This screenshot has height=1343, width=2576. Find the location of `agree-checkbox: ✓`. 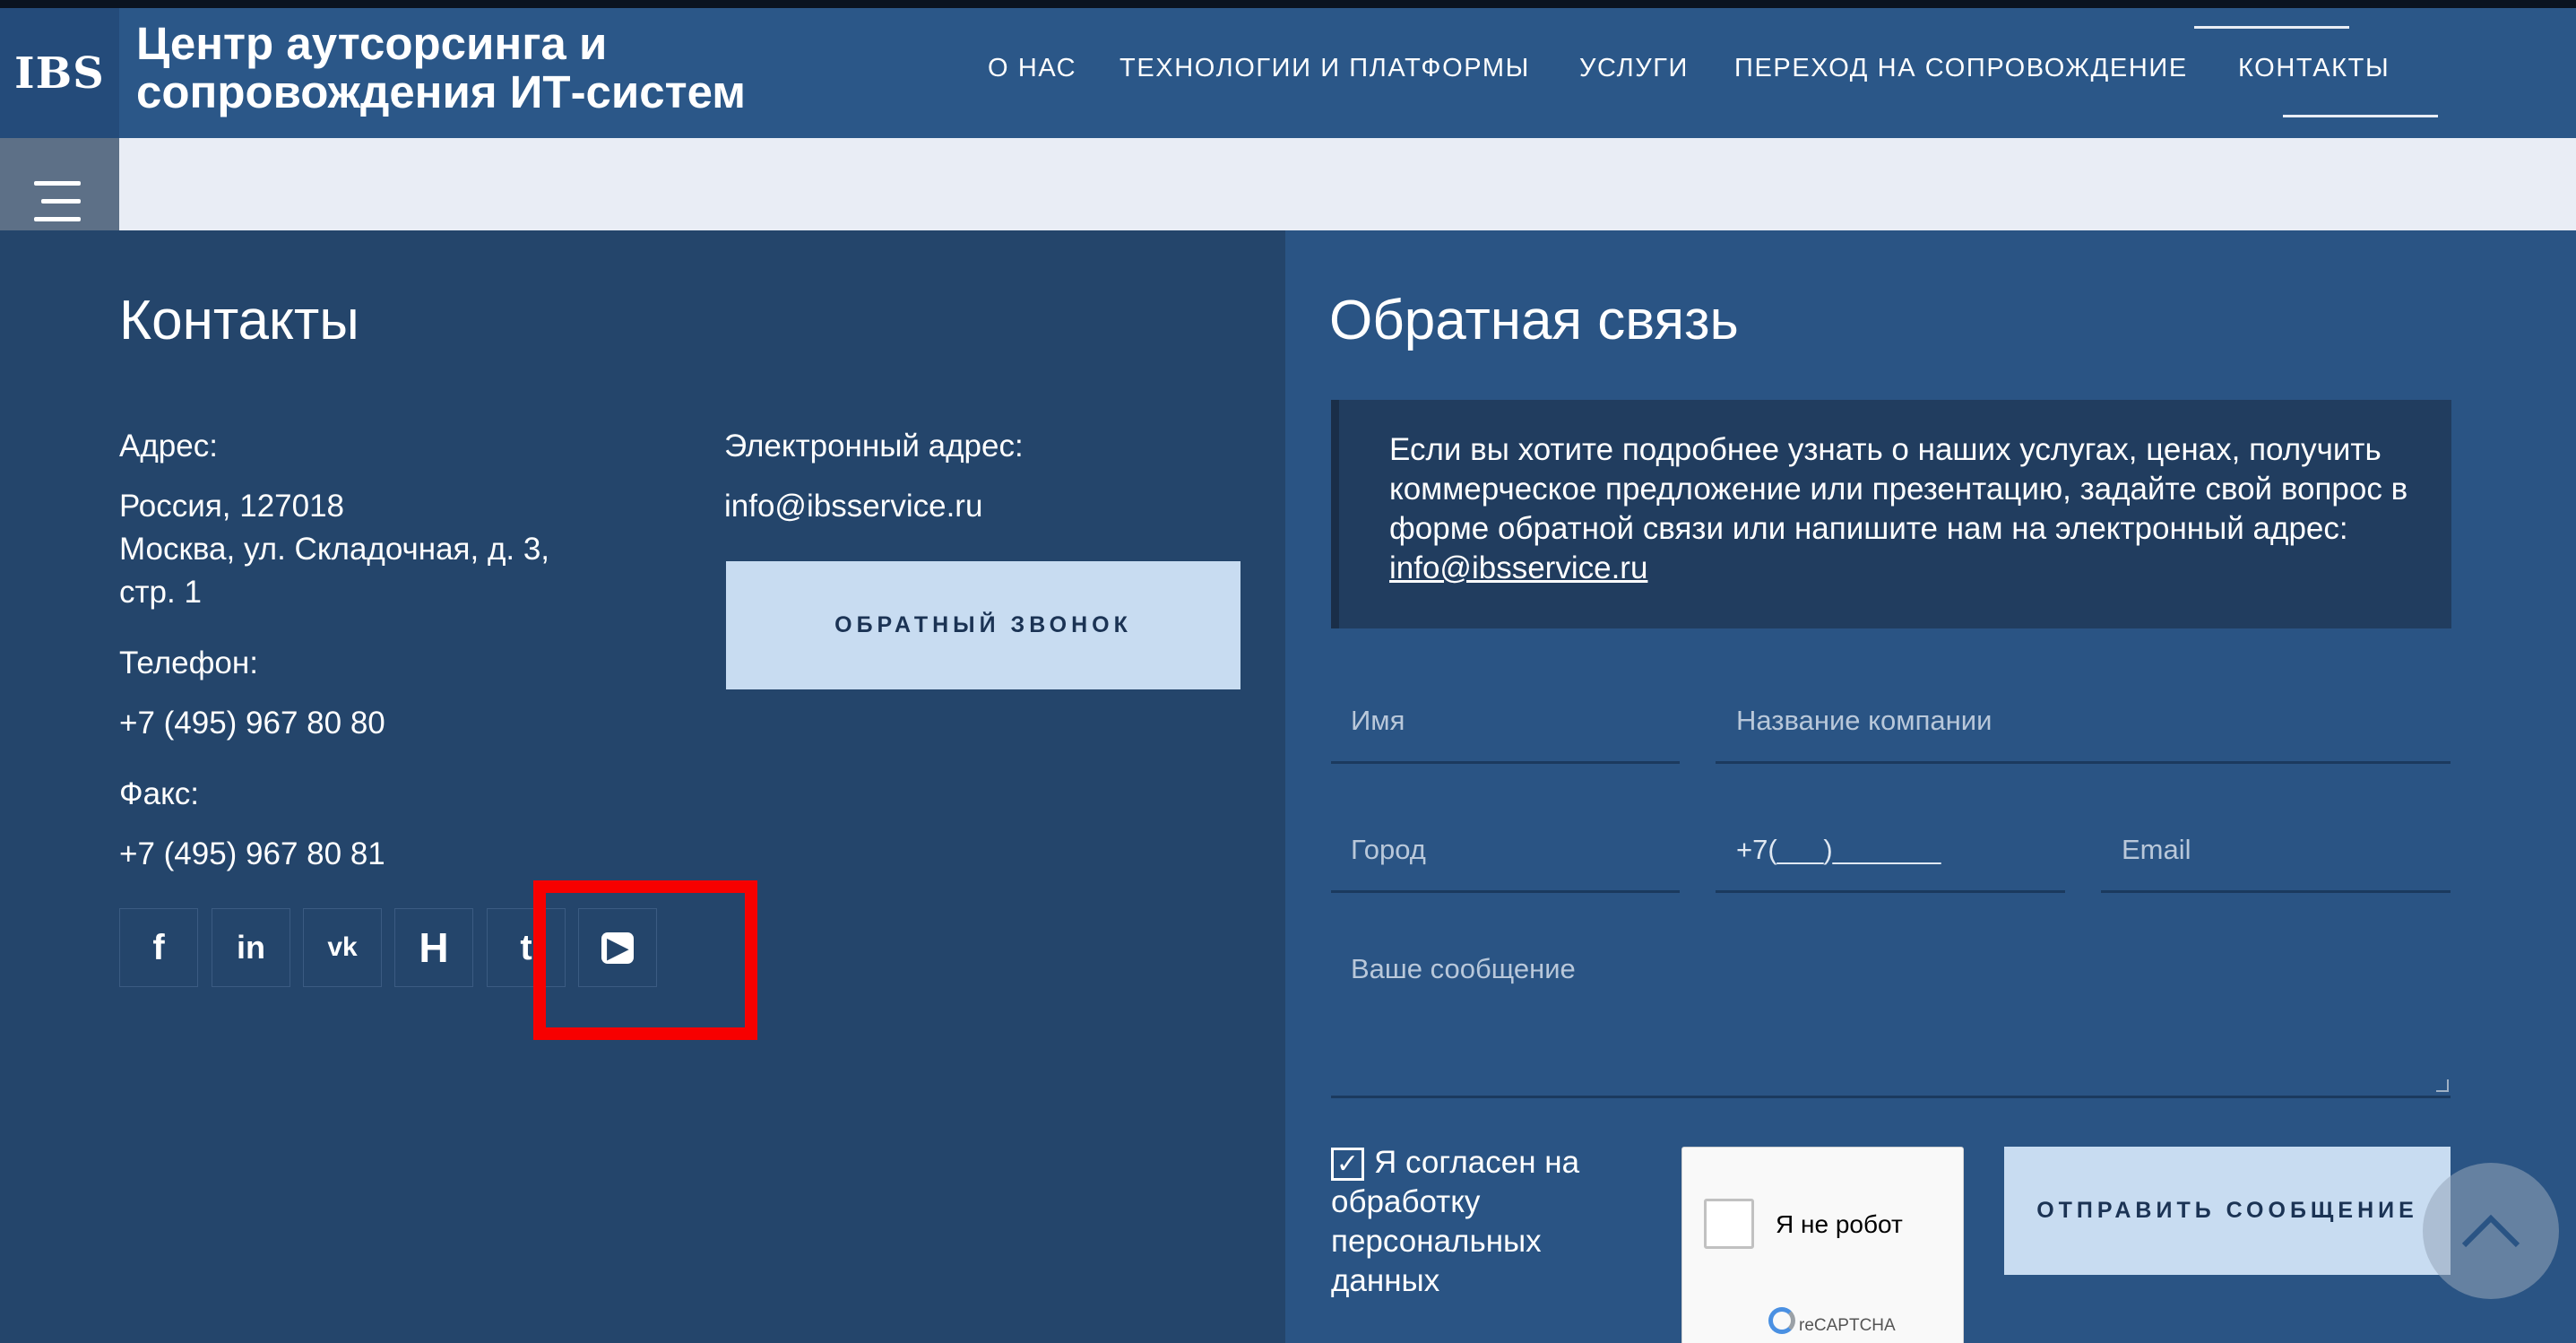

agree-checkbox: ✓ is located at coordinates (1347, 1164).